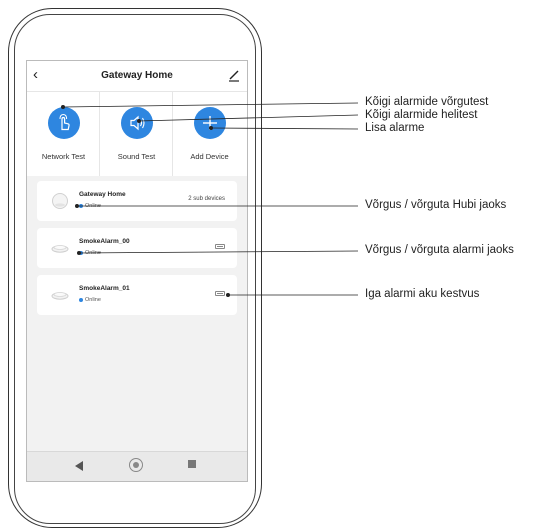 Image resolution: width=557 pixels, height=528 pixels. What do you see at coordinates (427, 102) in the screenshot?
I see `callout-label-network-test: Kõigi alarmide võrgutest` at bounding box center [427, 102].